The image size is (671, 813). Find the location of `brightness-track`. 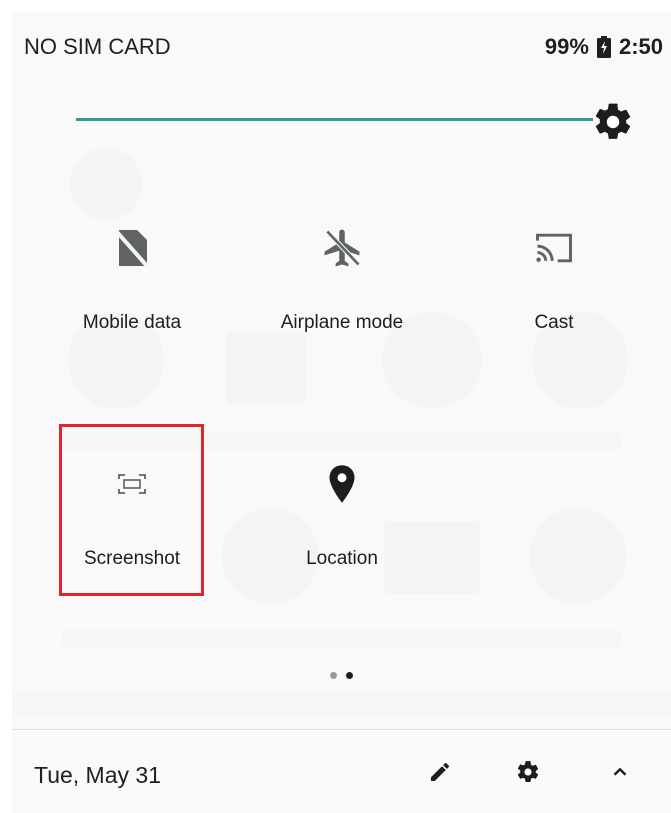

brightness-track is located at coordinates (334, 119).